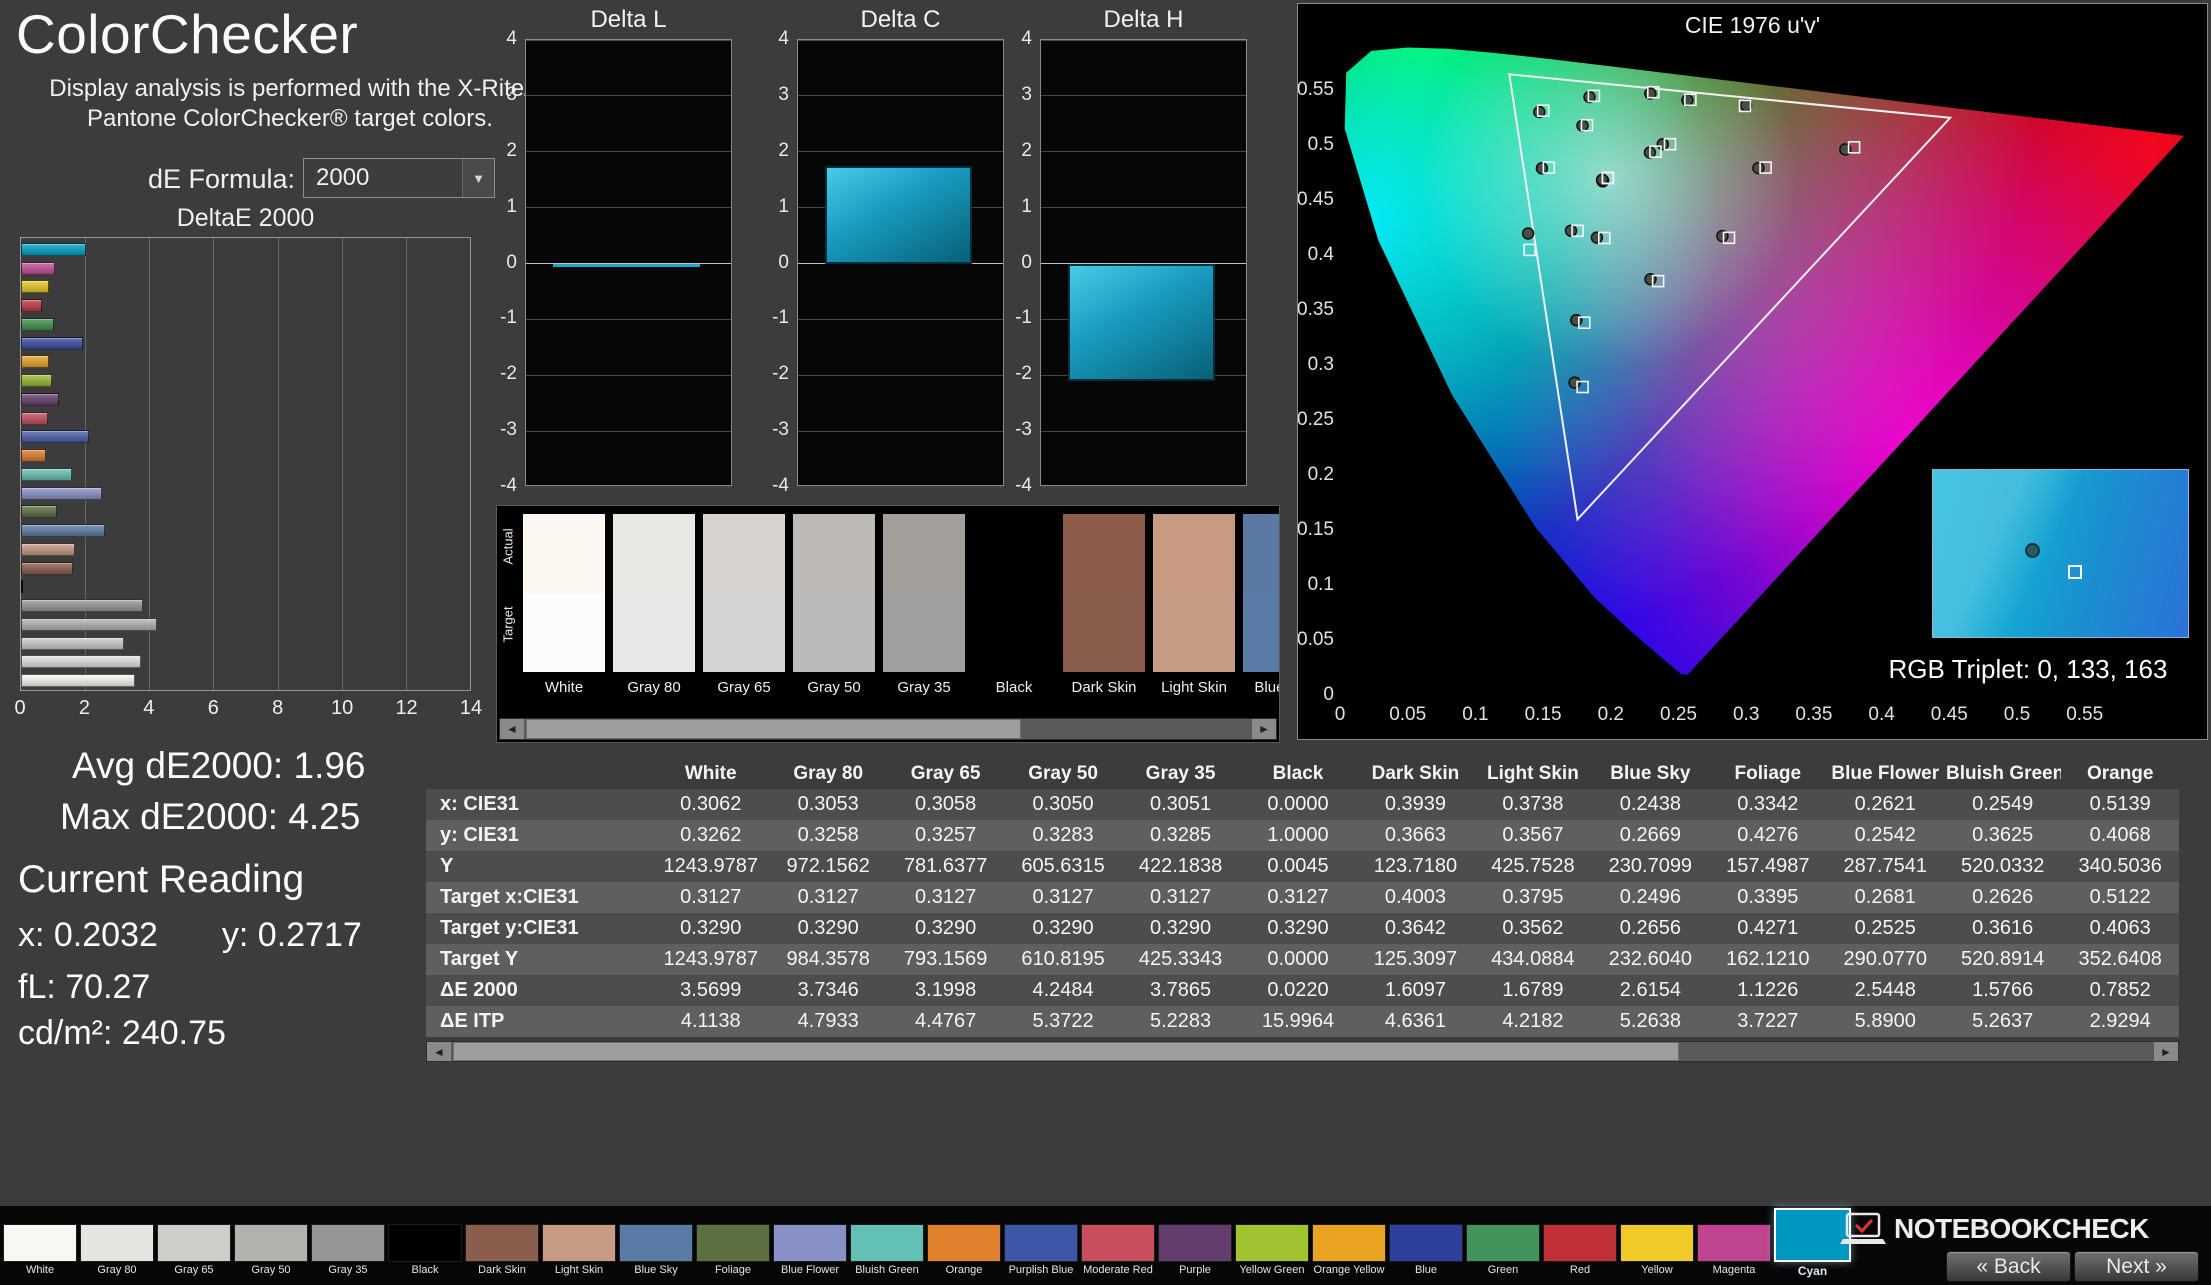 The height and width of the screenshot is (1285, 2211). I want to click on table-cell: 5.2638, so click(1650, 1021).